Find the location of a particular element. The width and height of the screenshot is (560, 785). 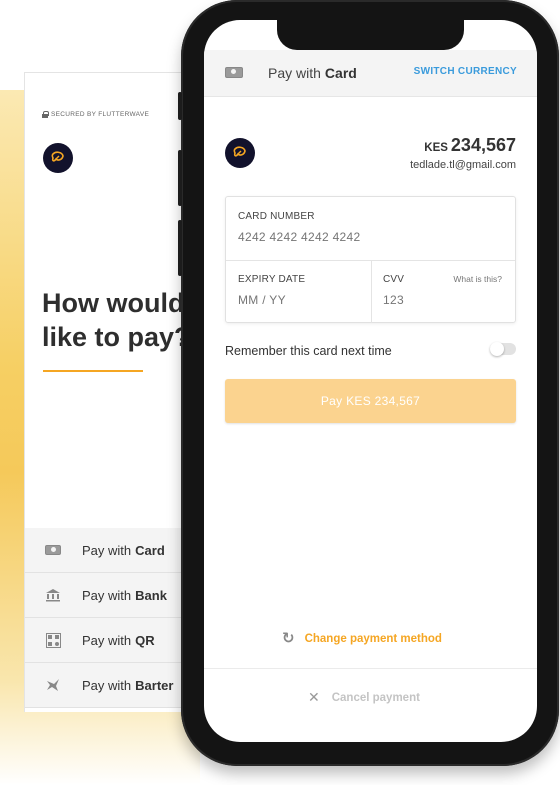

expiry-label: EXPIRY DATE is located at coordinates (272, 279).